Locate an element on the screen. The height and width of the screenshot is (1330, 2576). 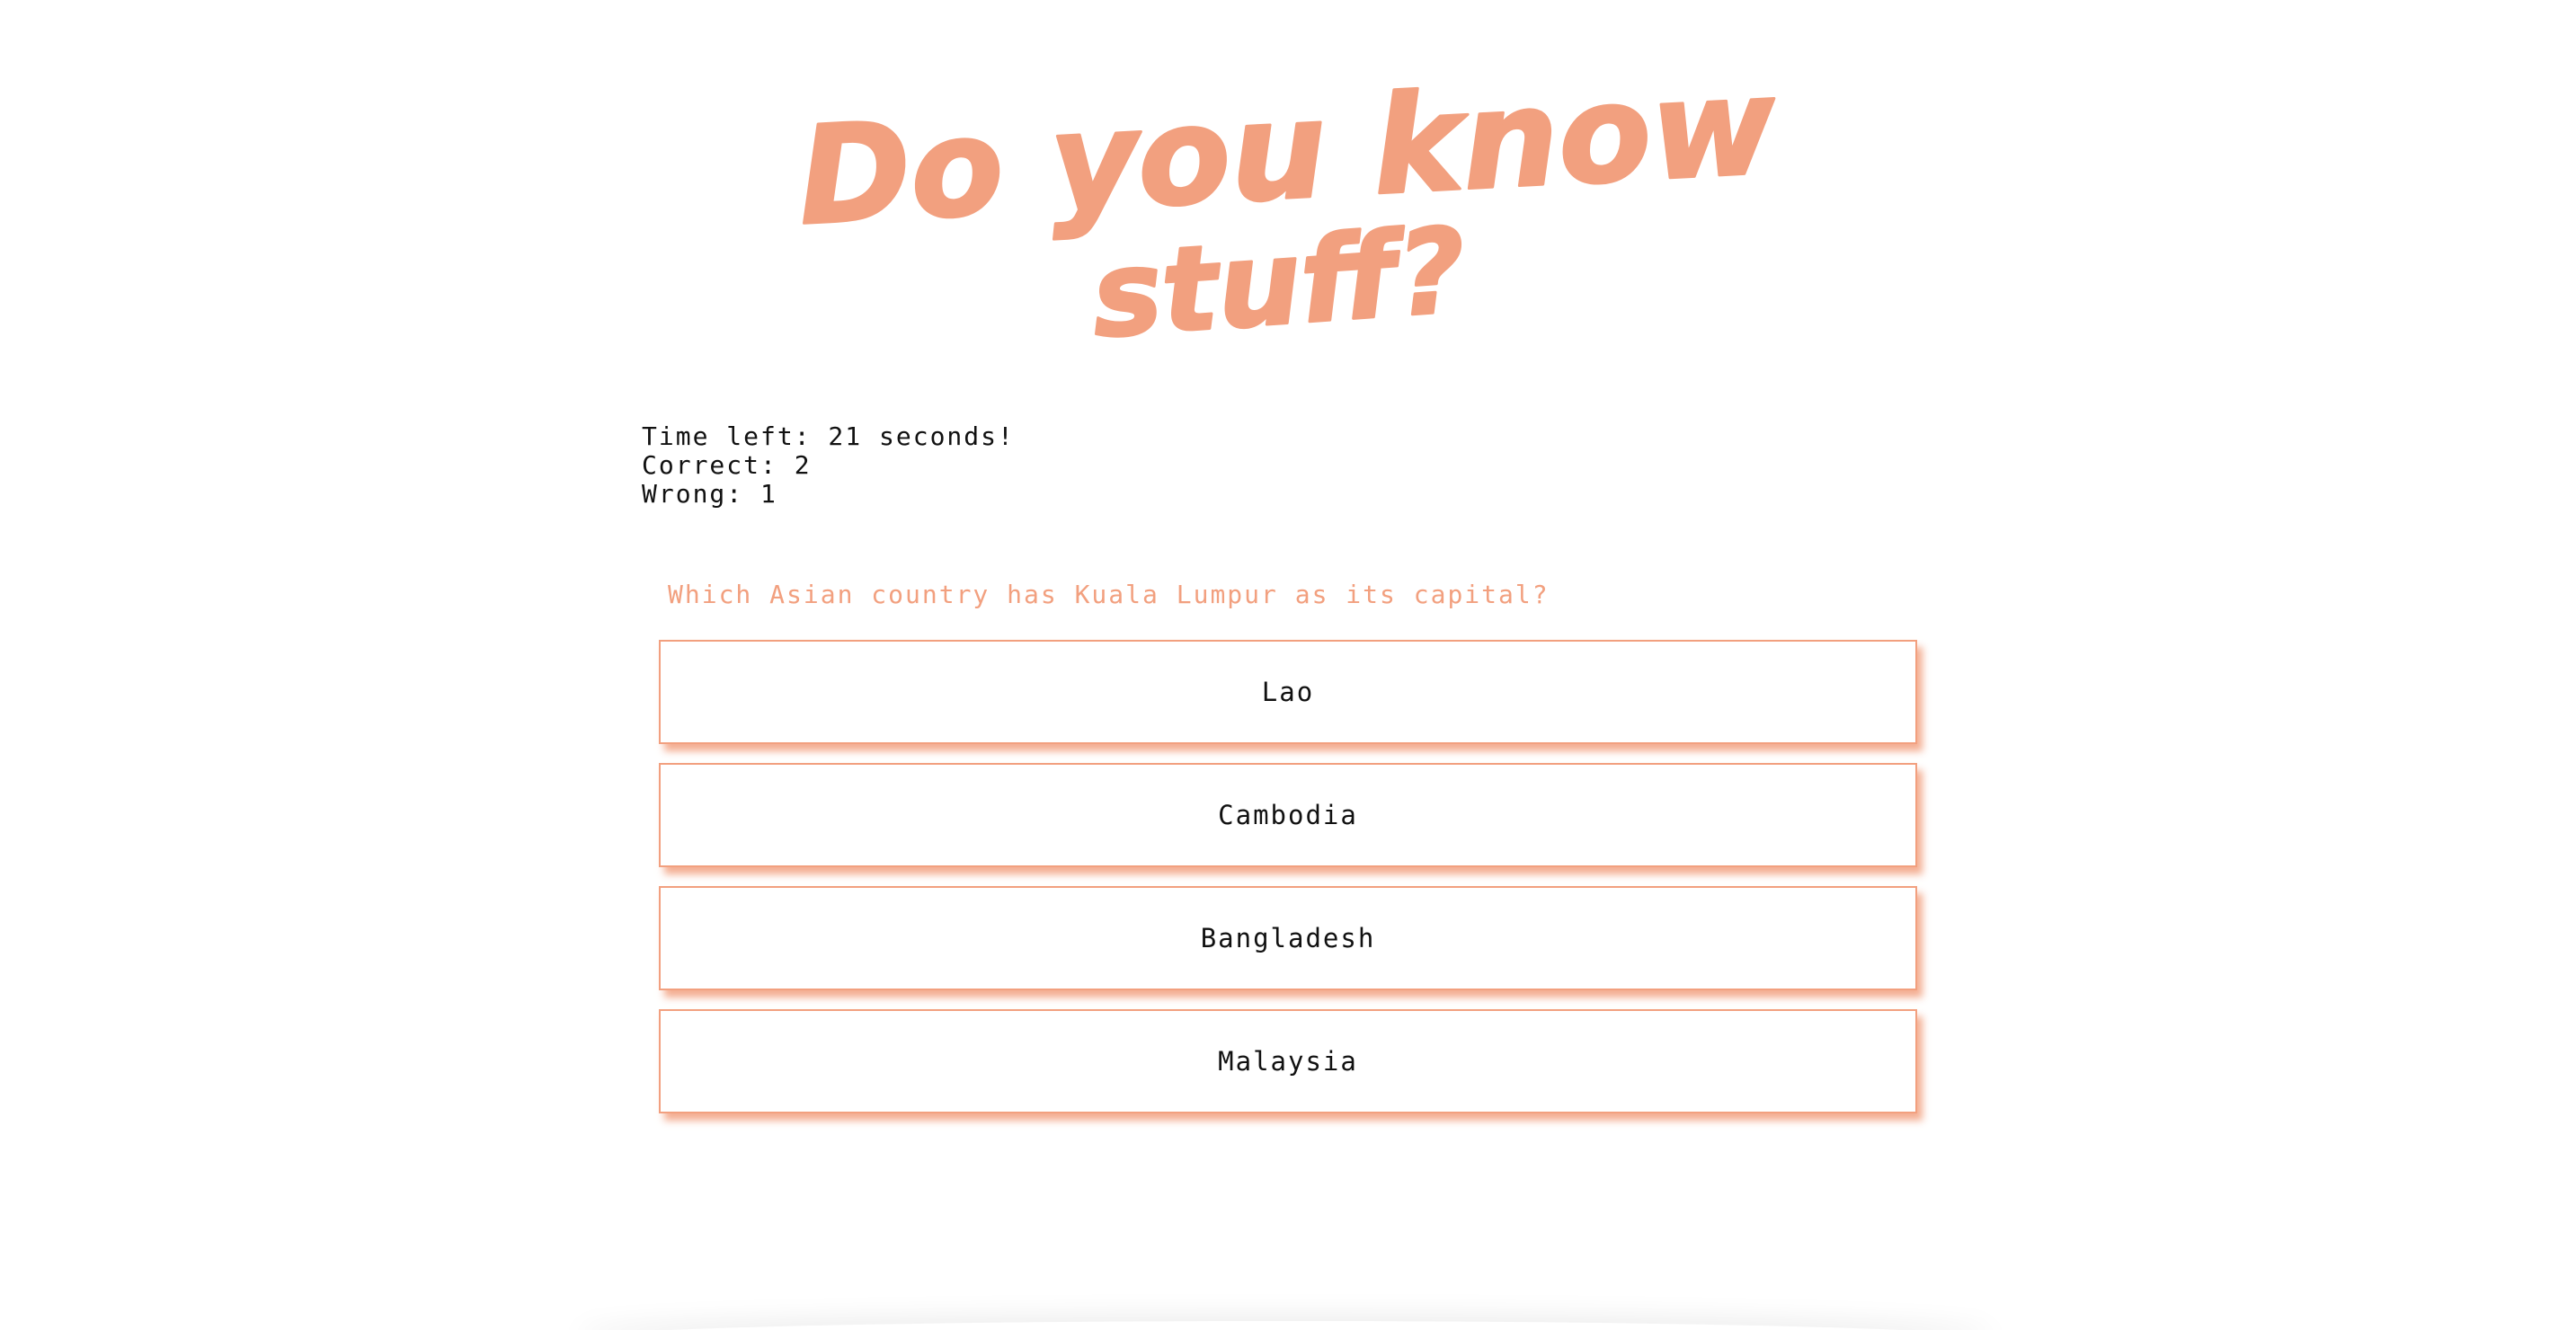
correct-count-text: Correct: 2 is located at coordinates (727, 465).